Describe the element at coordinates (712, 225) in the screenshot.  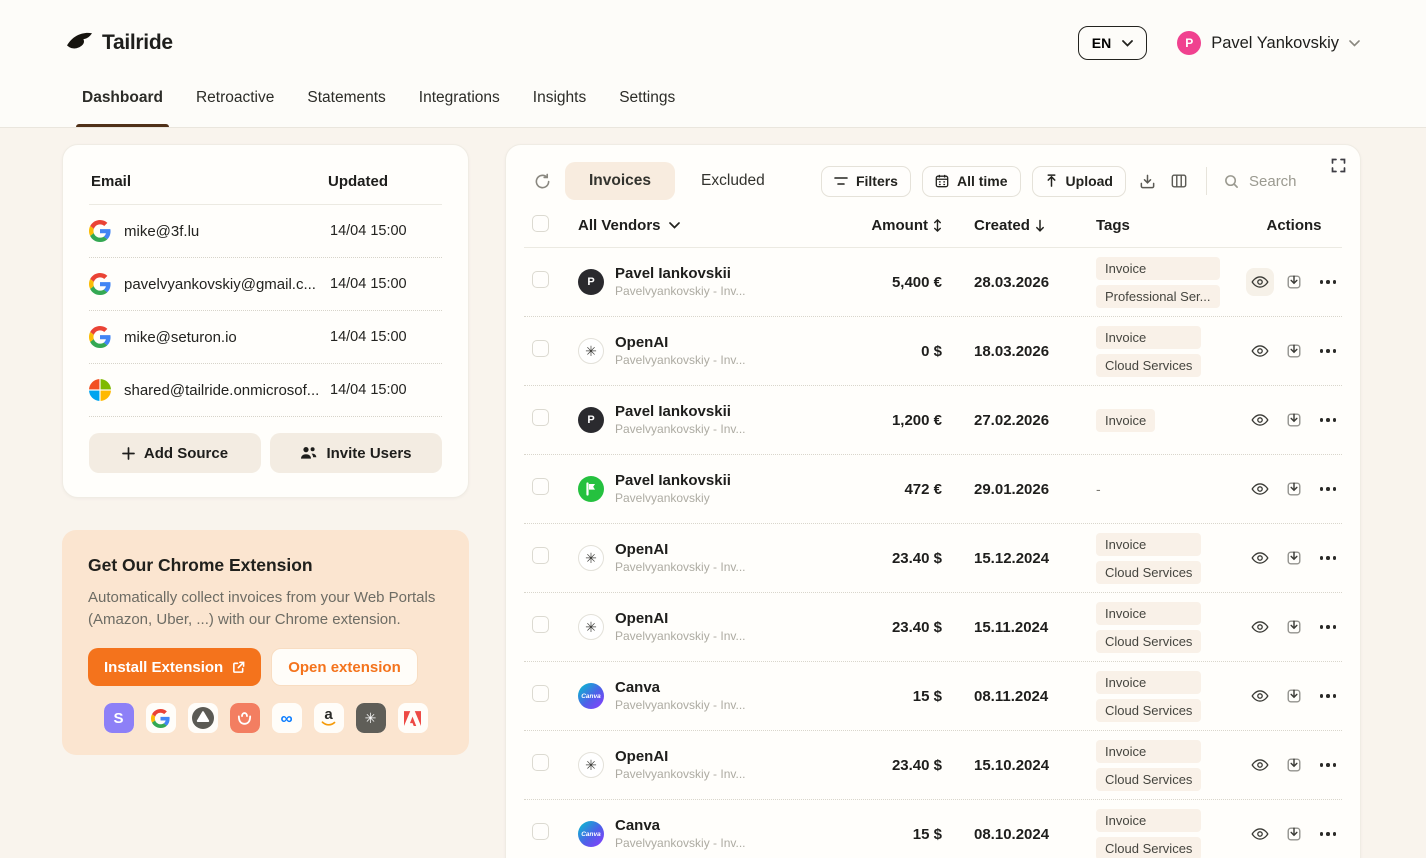
I see `vendor-column-header: All Vendors` at that location.